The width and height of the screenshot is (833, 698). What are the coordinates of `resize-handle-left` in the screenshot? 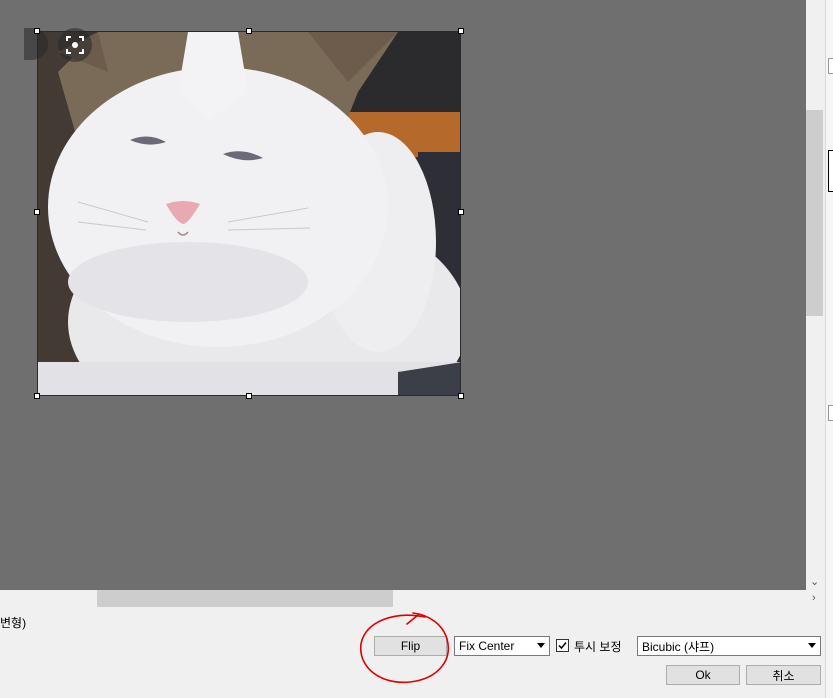 It's located at (37, 212).